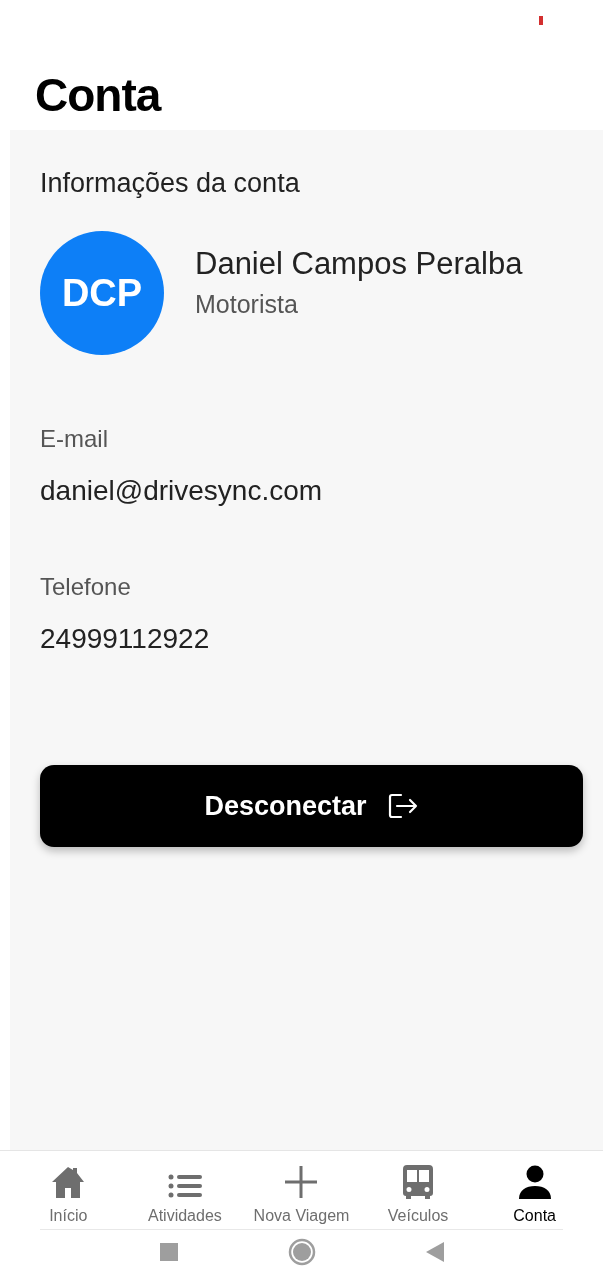 This screenshot has width=603, height=1273. Describe the element at coordinates (402, 806) in the screenshot. I see `logout-icon` at that location.